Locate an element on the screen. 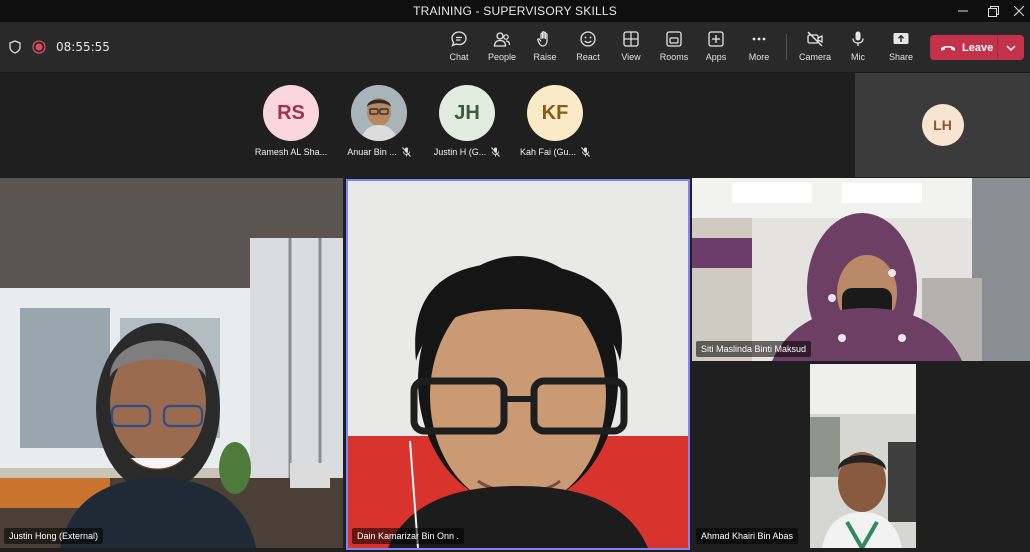  avatar is located at coordinates (379, 113).